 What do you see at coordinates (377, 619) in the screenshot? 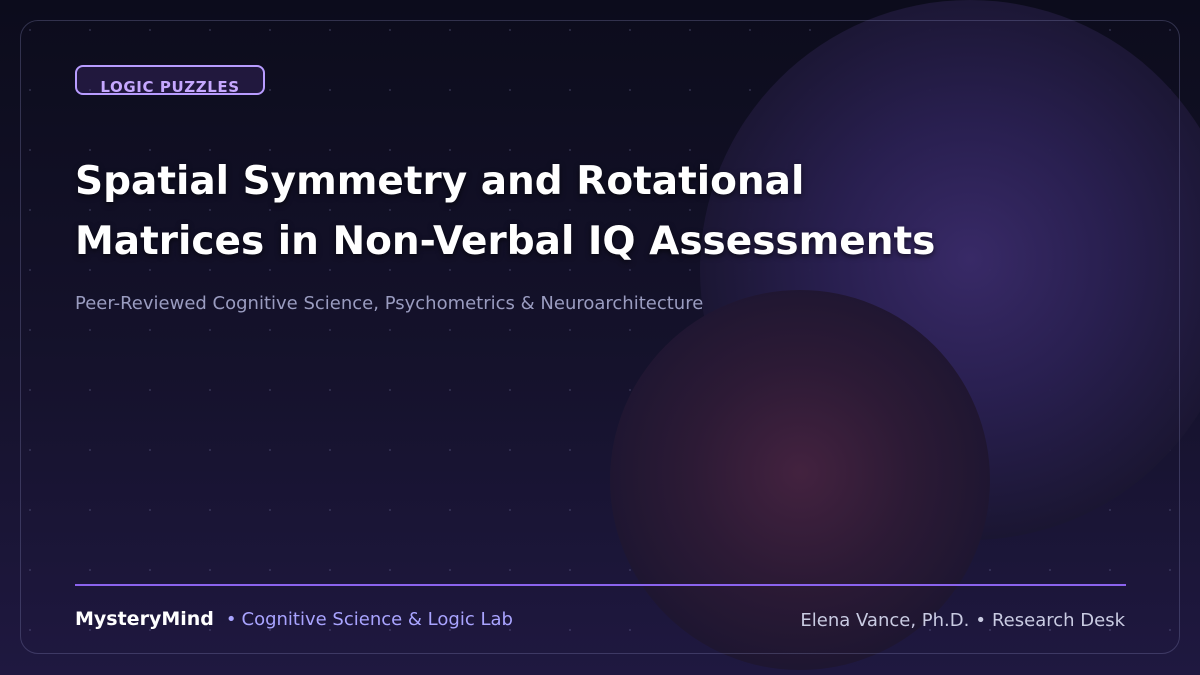
I see `lab-name: Cognitive Science & Logic Lab` at bounding box center [377, 619].